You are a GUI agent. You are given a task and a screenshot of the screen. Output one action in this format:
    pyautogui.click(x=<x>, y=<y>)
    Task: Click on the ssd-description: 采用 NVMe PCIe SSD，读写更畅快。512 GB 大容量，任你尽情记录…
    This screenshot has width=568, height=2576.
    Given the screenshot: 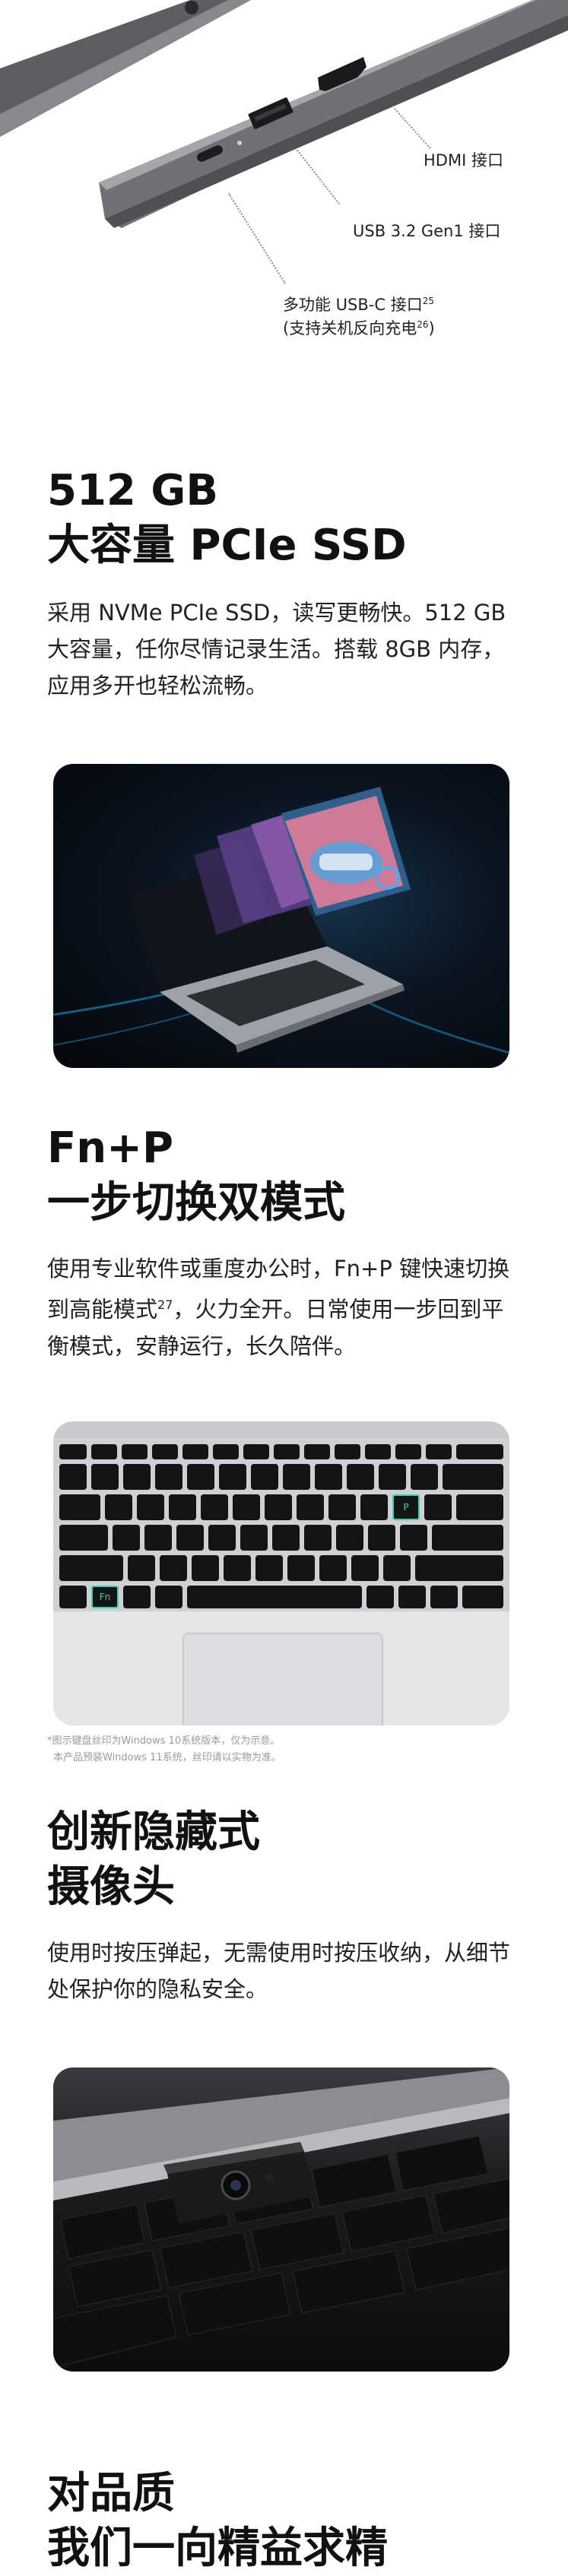 What is the action you would take?
    pyautogui.click(x=276, y=649)
    